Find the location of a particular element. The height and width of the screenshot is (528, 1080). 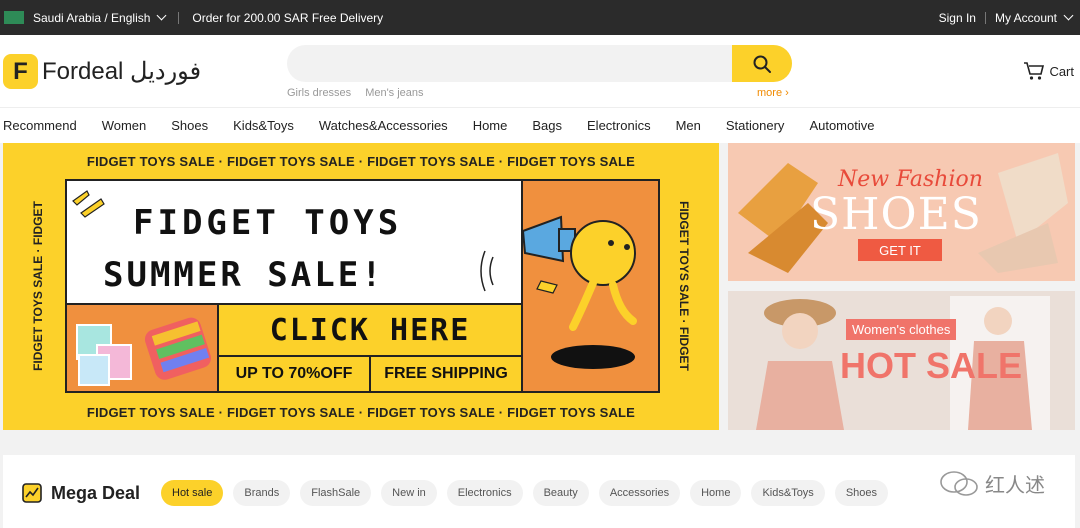

burst-lines-icon is located at coordinates (88, 204).